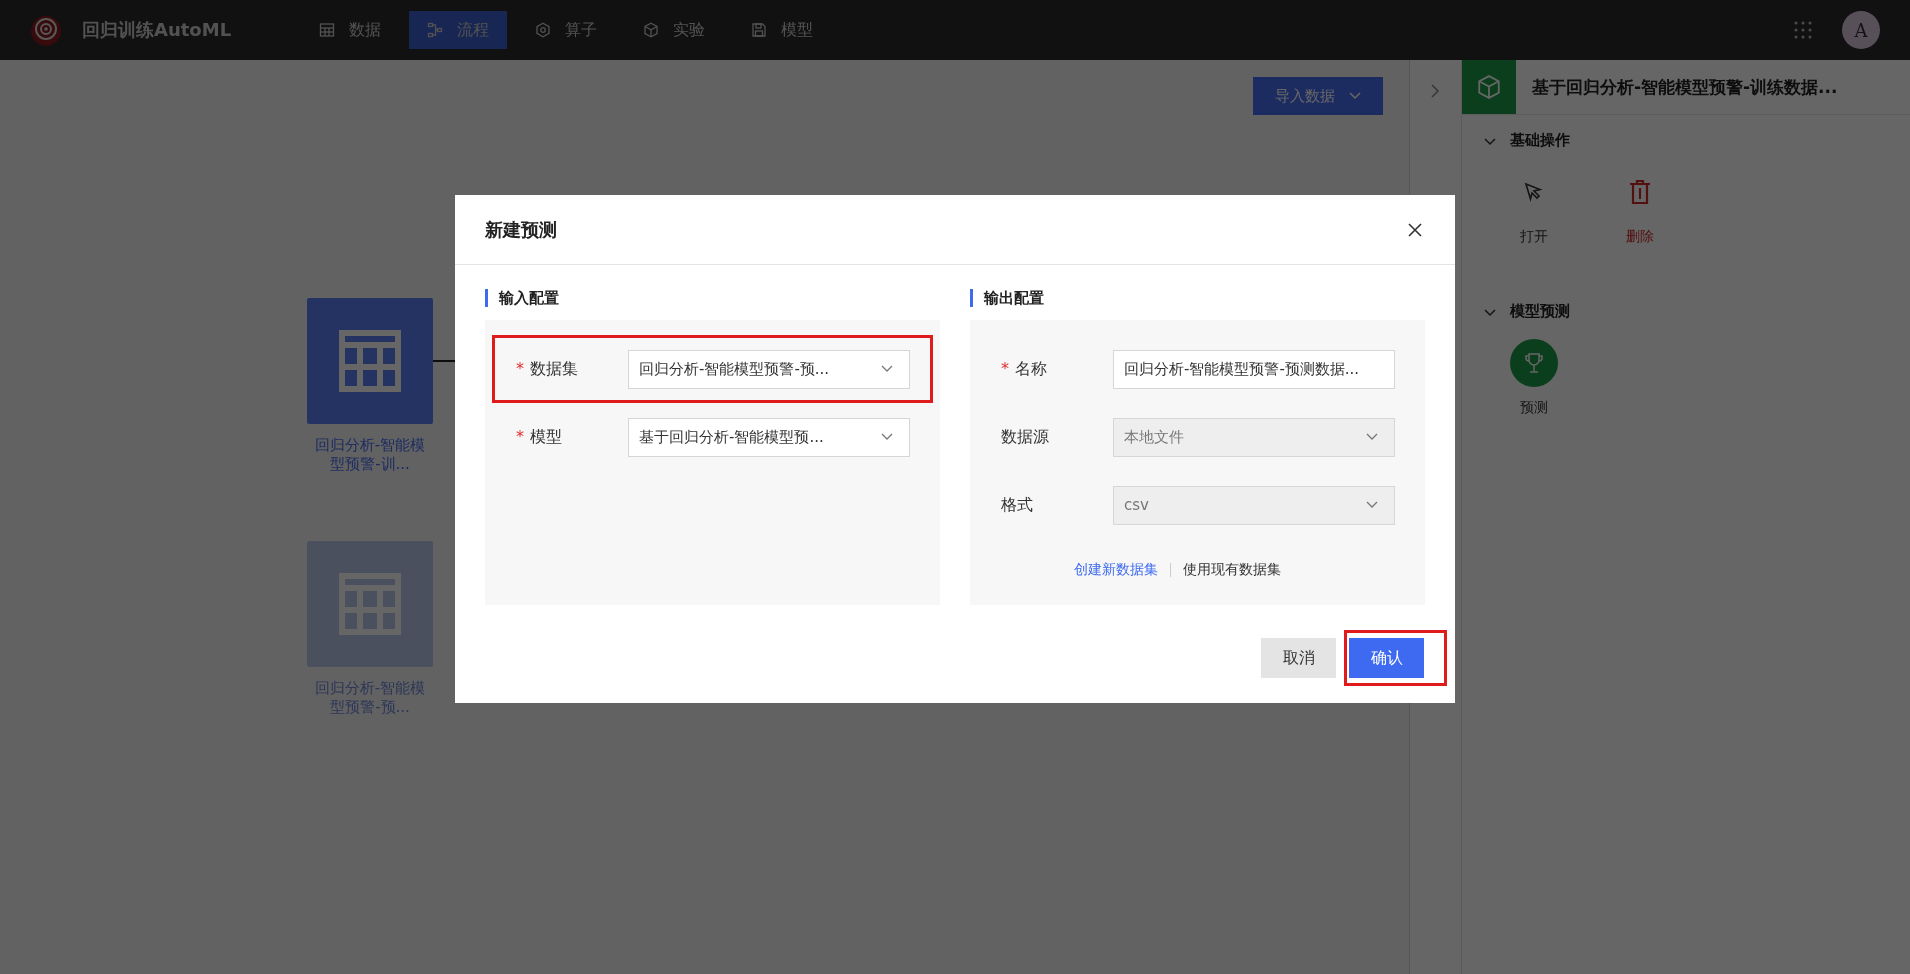  Describe the element at coordinates (1534, 192) in the screenshot. I see `cursor-icon` at that location.